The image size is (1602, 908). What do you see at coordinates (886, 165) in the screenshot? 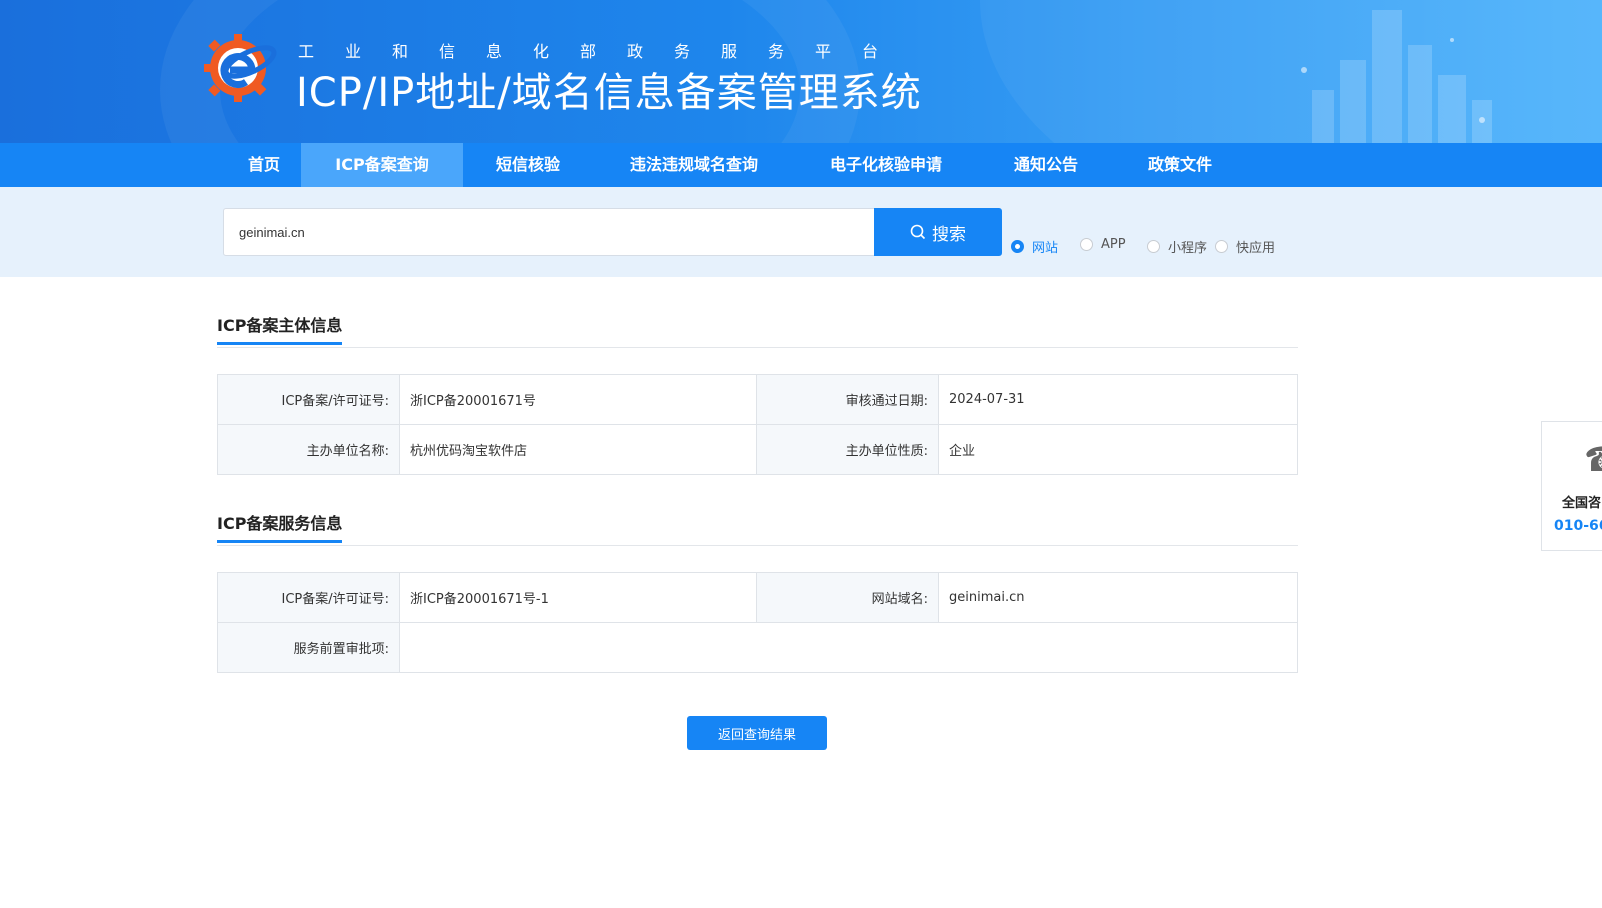
I see `nav-item-e-verify-apply: 电子化核验申请` at bounding box center [886, 165].